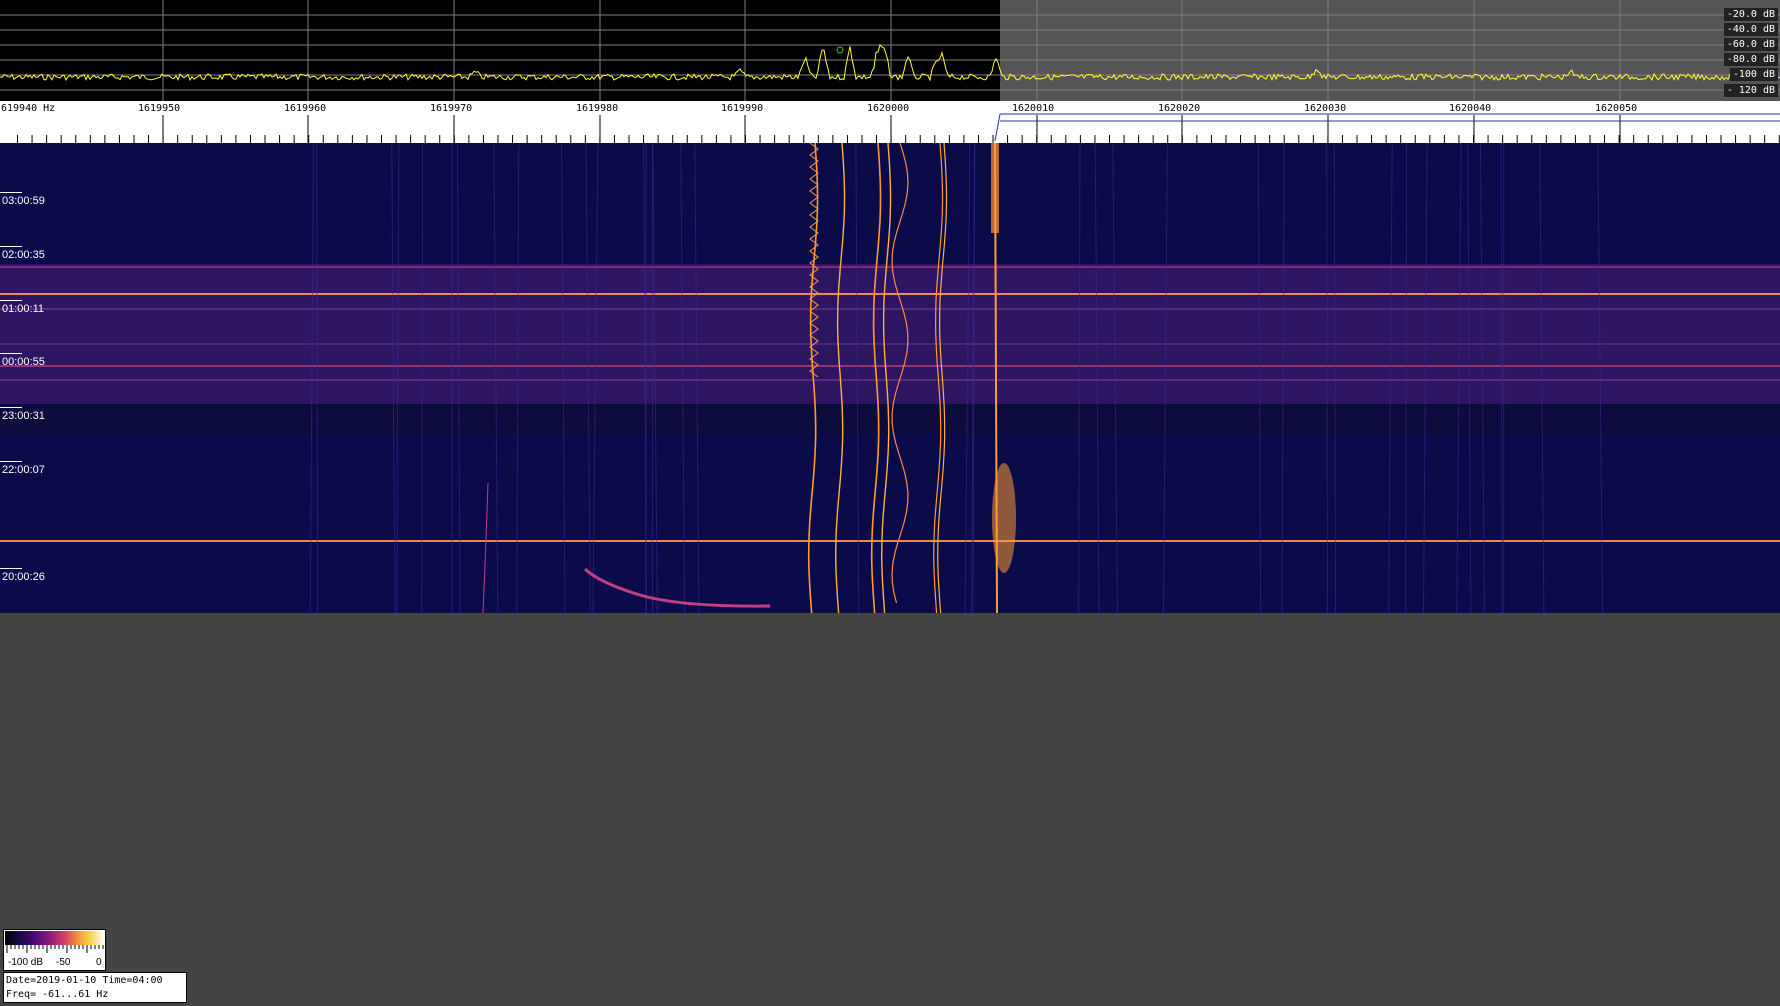 The height and width of the screenshot is (1006, 1780). Describe the element at coordinates (1750, 90) in the screenshot. I see `db-label-6: - 120 dB` at that location.